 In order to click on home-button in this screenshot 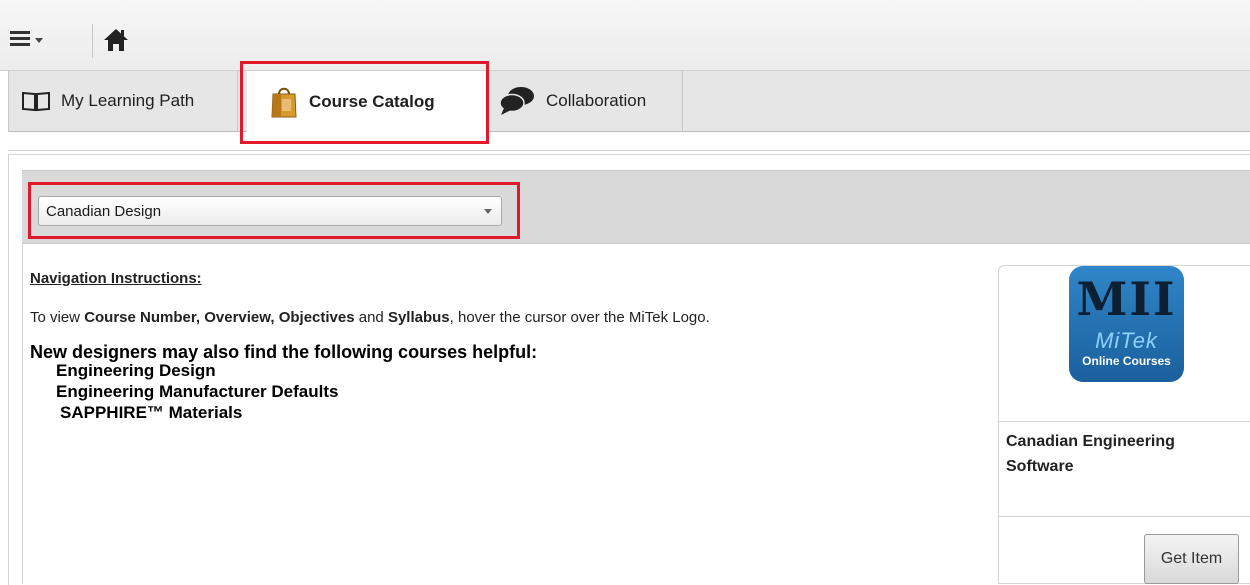, I will do `click(116, 40)`.